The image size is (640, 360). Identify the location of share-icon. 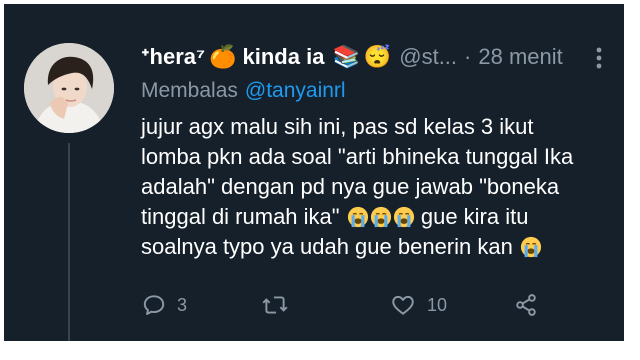
(526, 305).